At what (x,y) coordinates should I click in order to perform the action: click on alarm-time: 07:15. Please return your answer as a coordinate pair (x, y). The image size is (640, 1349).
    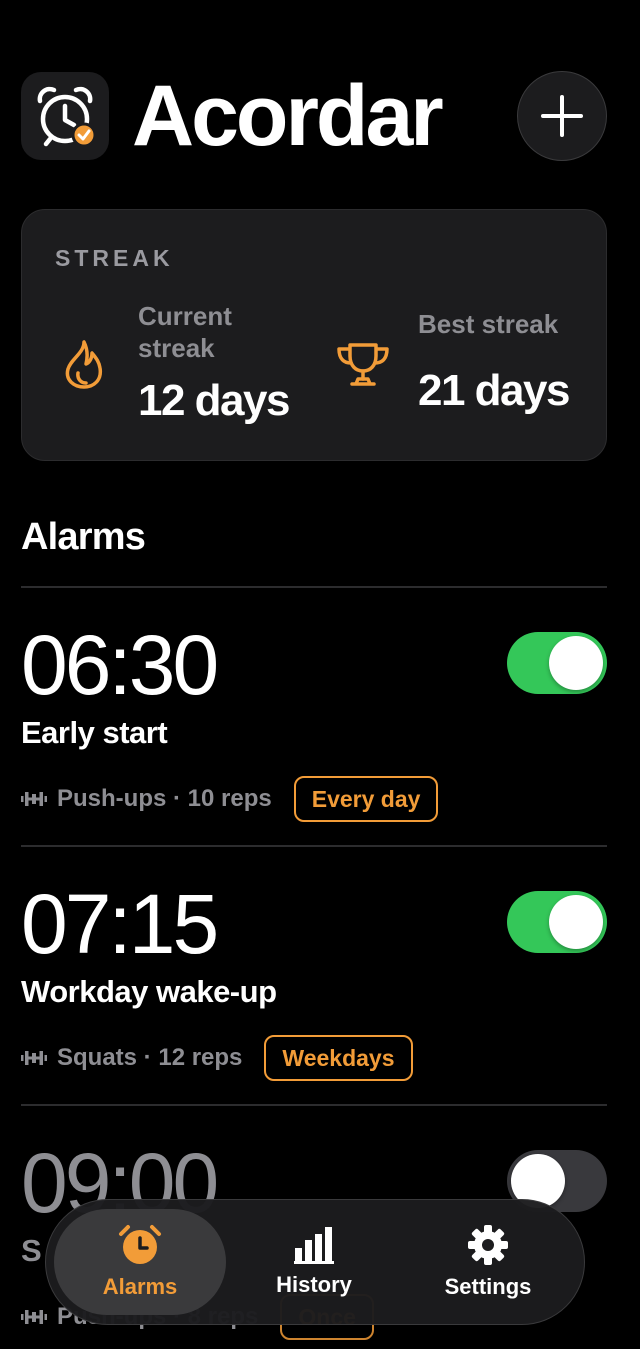
    Looking at the image, I should click on (120, 924).